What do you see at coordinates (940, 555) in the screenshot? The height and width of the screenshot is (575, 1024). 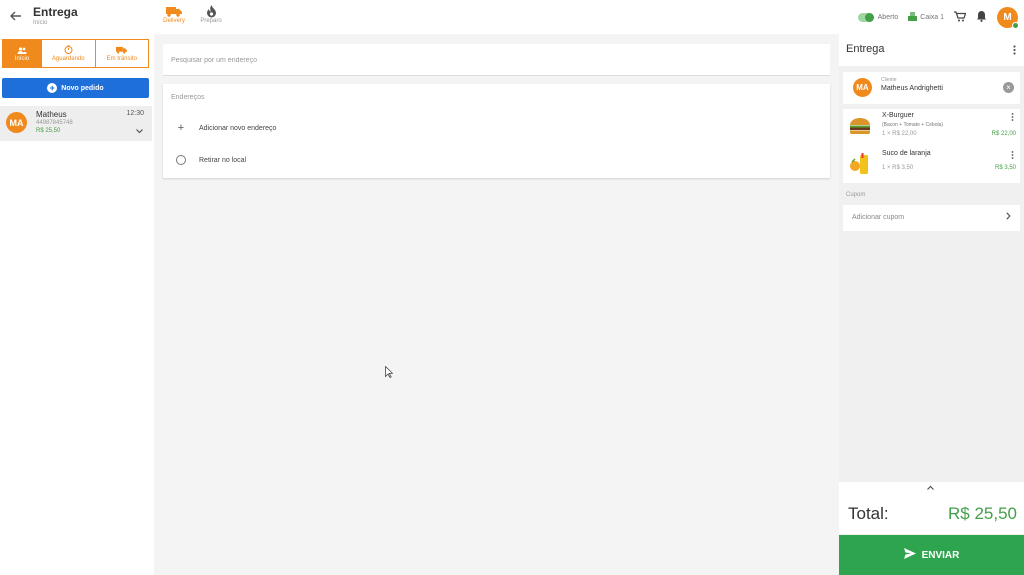 I see `send-order-label: ENVIAR` at bounding box center [940, 555].